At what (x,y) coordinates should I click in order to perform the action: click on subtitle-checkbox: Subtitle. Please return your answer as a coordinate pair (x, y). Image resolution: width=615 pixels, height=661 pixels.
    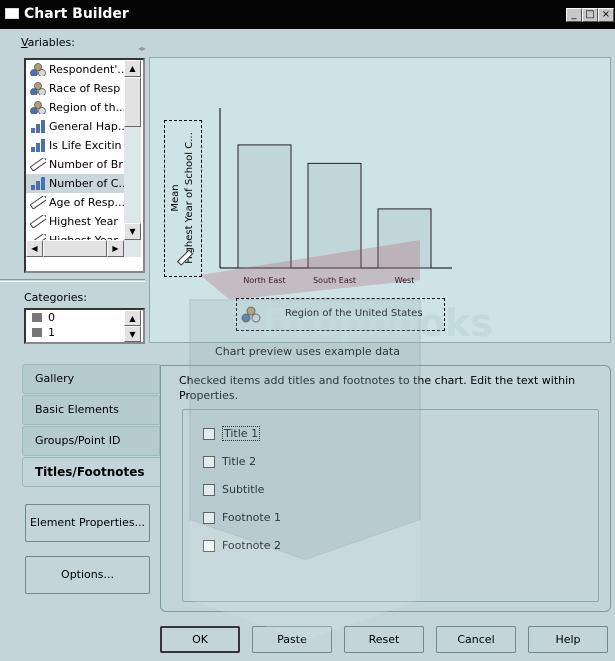
    Looking at the image, I should click on (233, 491).